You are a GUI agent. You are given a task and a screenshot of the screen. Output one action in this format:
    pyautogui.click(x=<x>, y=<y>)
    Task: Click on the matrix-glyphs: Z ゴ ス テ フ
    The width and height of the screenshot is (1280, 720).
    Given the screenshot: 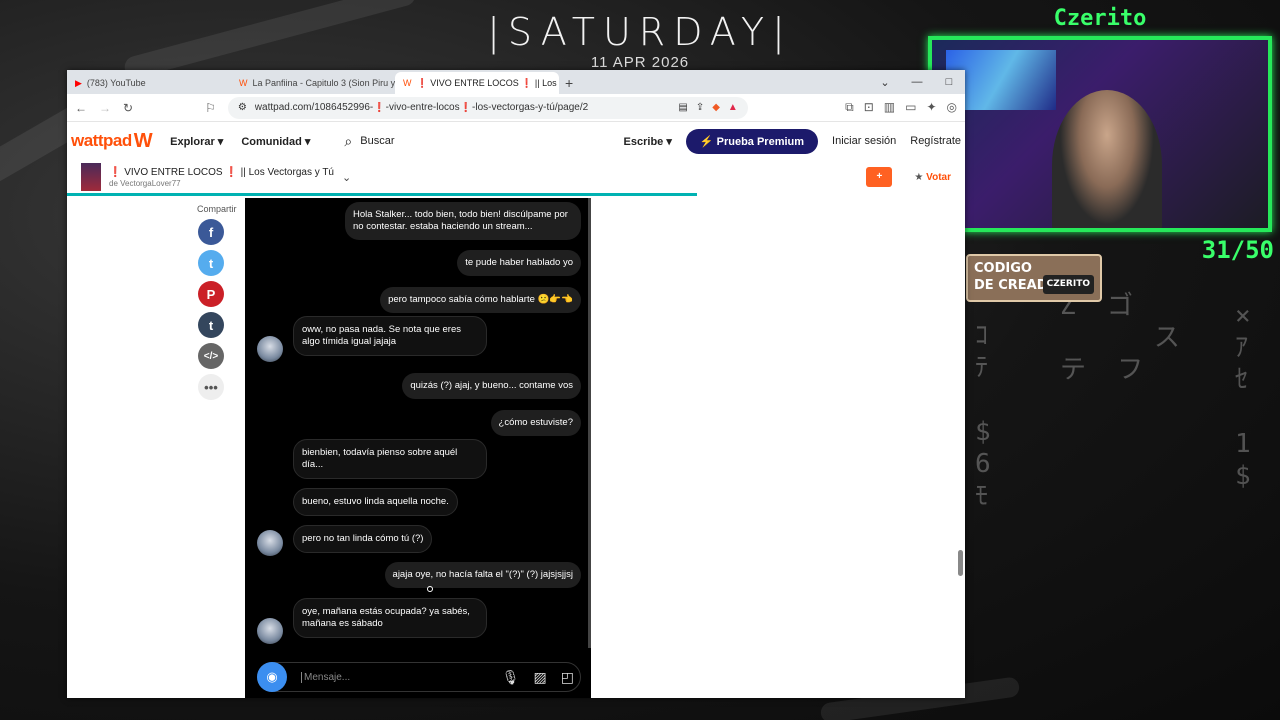 What is the action you would take?
    pyautogui.click(x=1120, y=338)
    